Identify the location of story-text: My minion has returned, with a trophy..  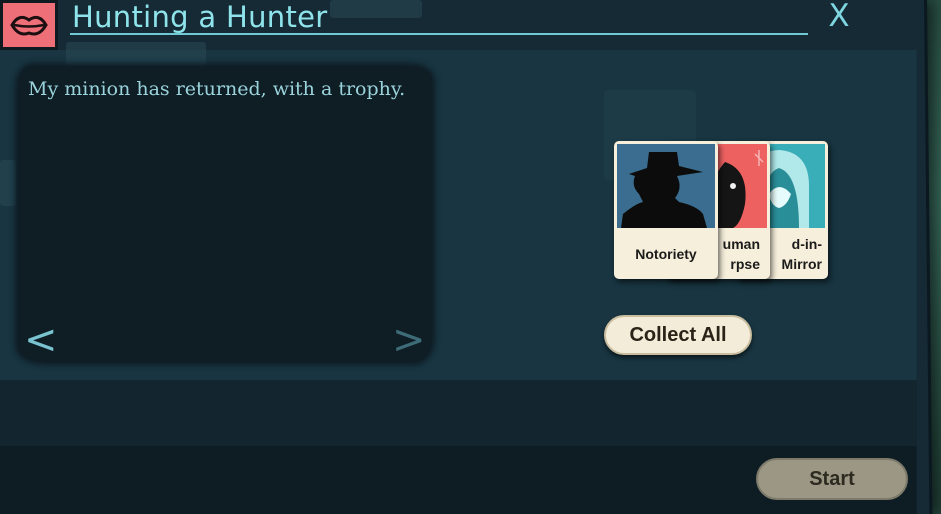
(217, 89).